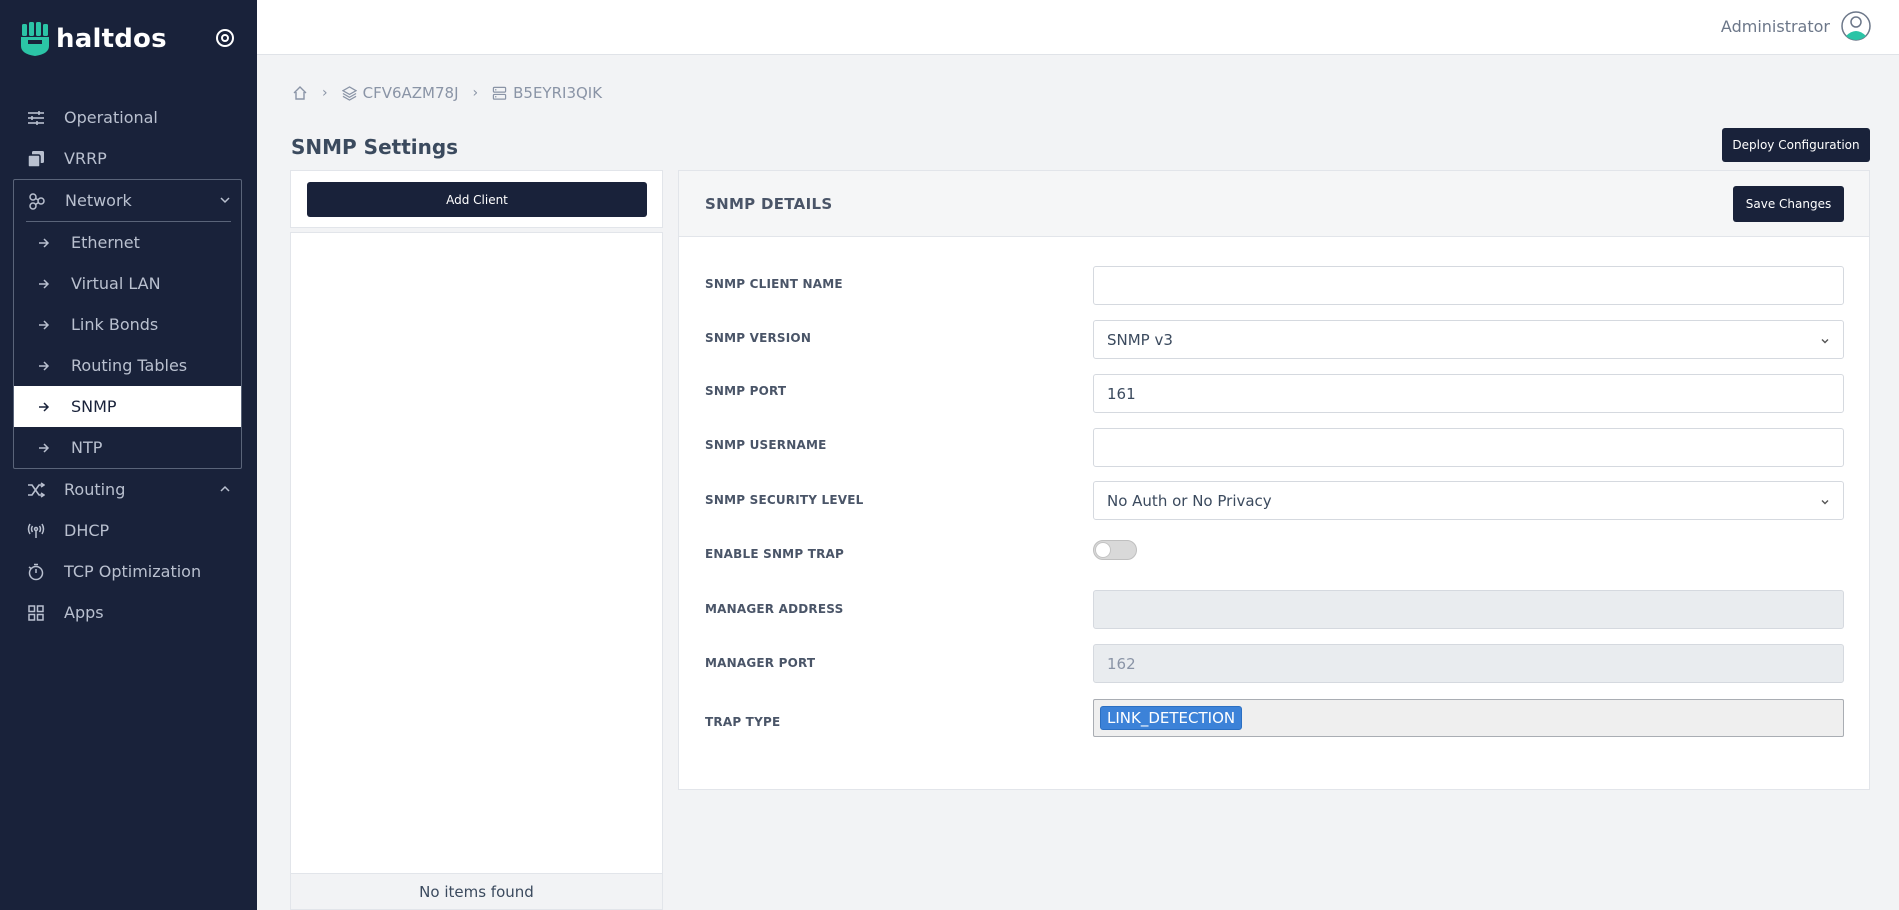 The height and width of the screenshot is (910, 1899). What do you see at coordinates (349, 93) in the screenshot?
I see `layers-icon` at bounding box center [349, 93].